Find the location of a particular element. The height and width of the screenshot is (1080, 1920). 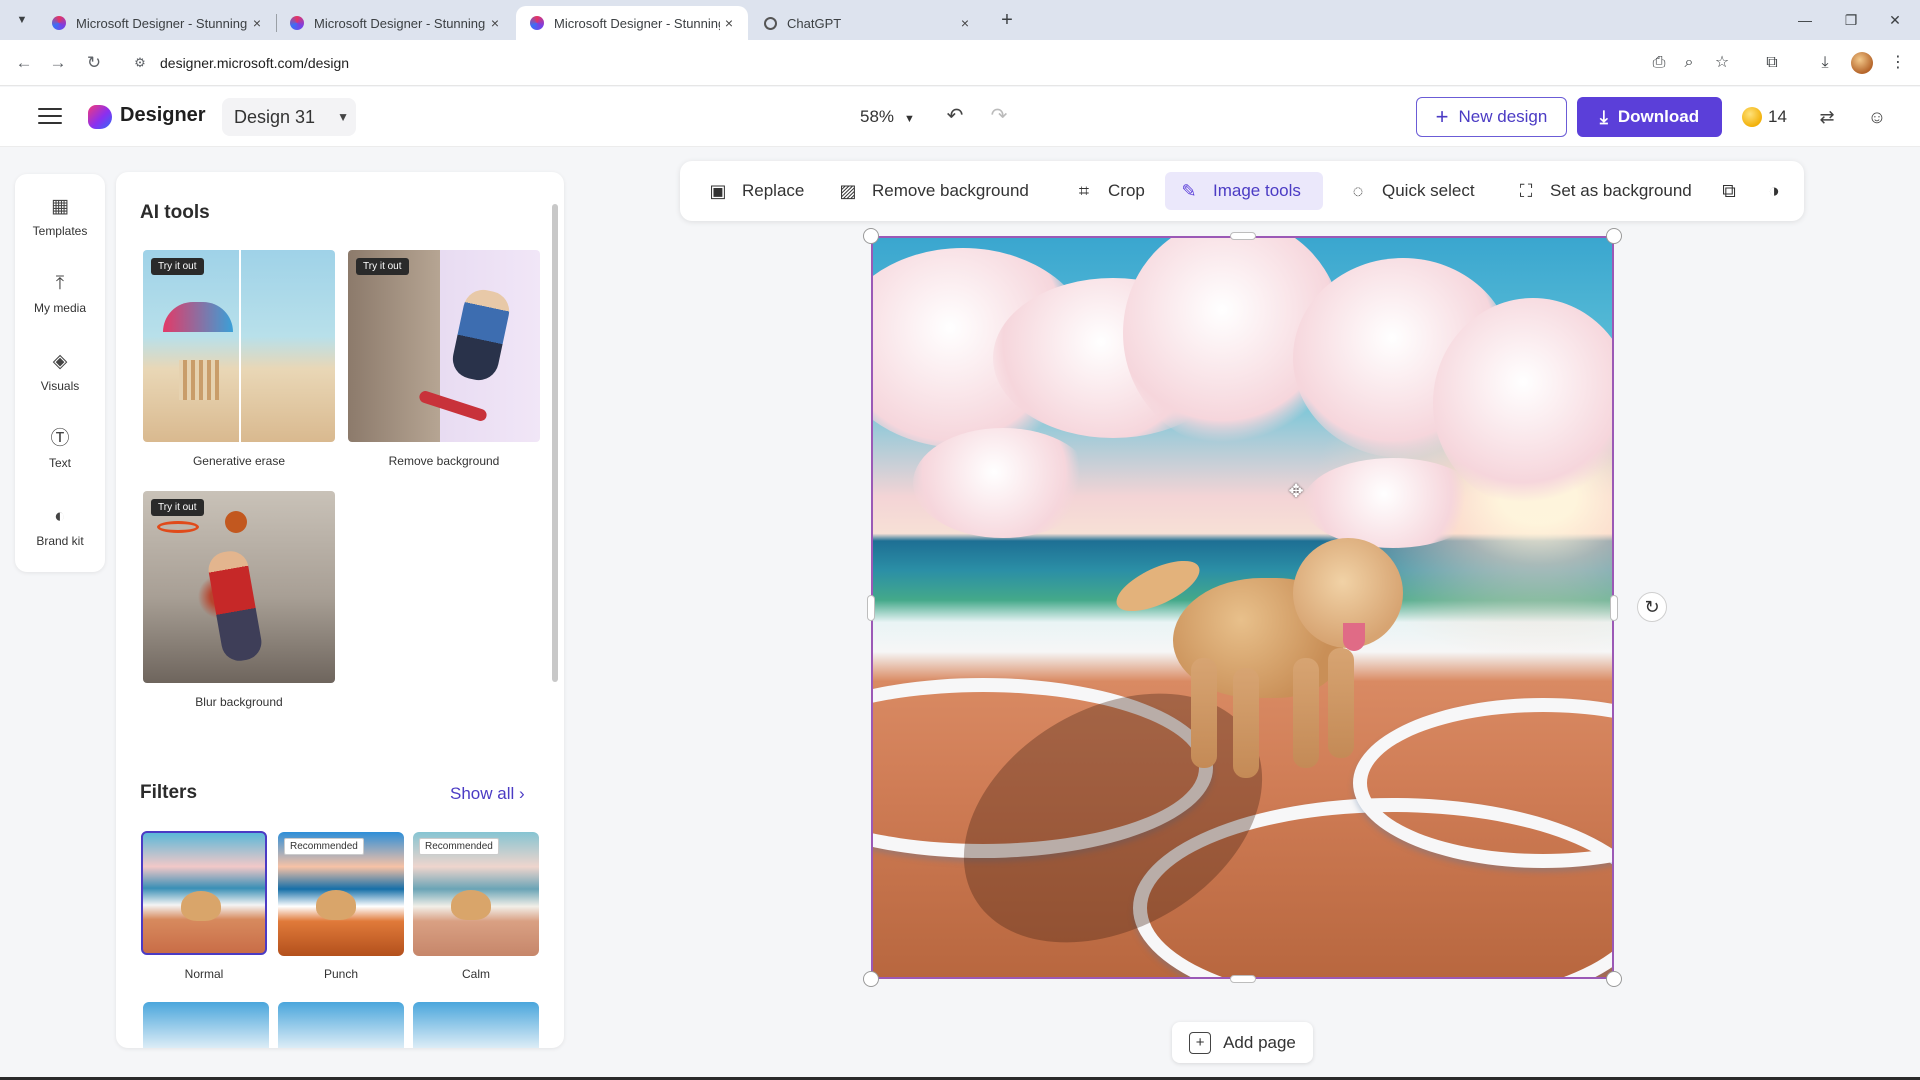

filters-heading: Filters is located at coordinates (169, 792).